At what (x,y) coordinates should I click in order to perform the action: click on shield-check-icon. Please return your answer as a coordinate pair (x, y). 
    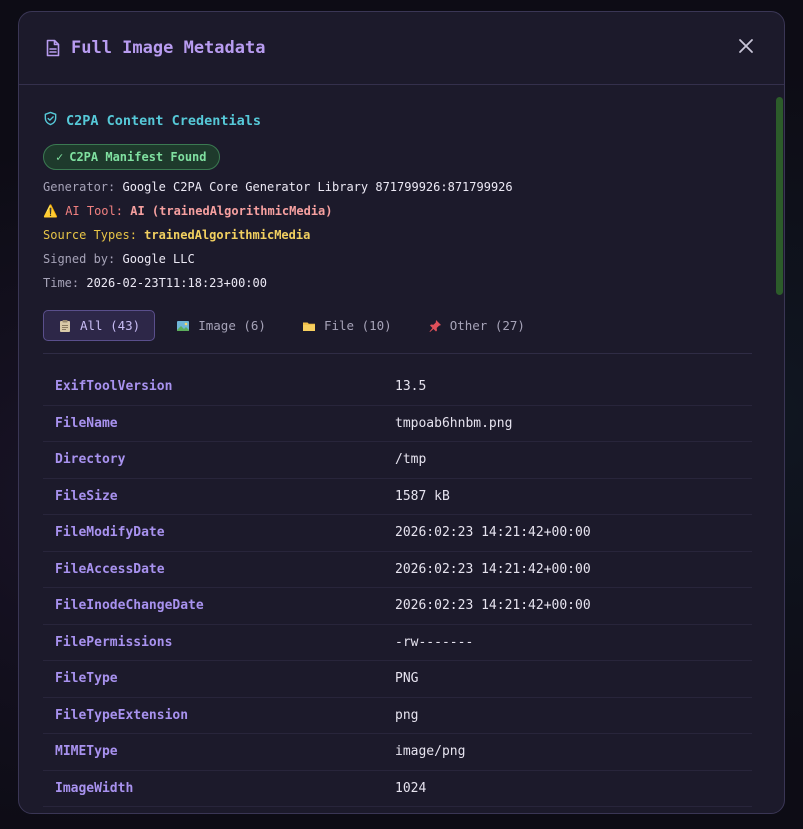
    Looking at the image, I should click on (50, 120).